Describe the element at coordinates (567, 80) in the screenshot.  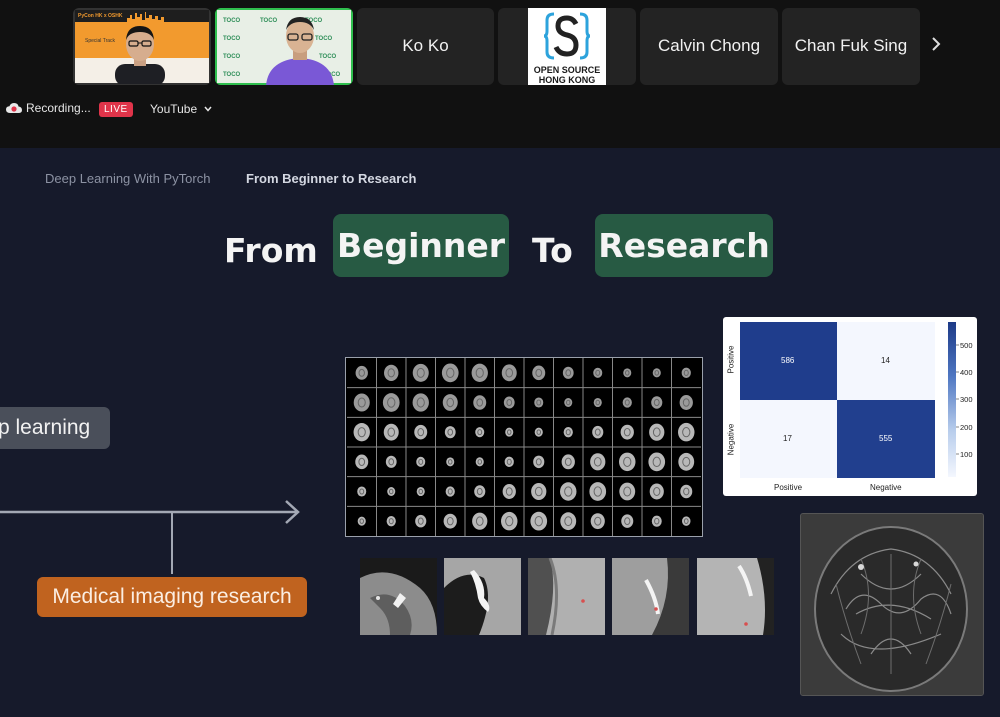
I see `logo-text-line2: HONG KONG` at that location.